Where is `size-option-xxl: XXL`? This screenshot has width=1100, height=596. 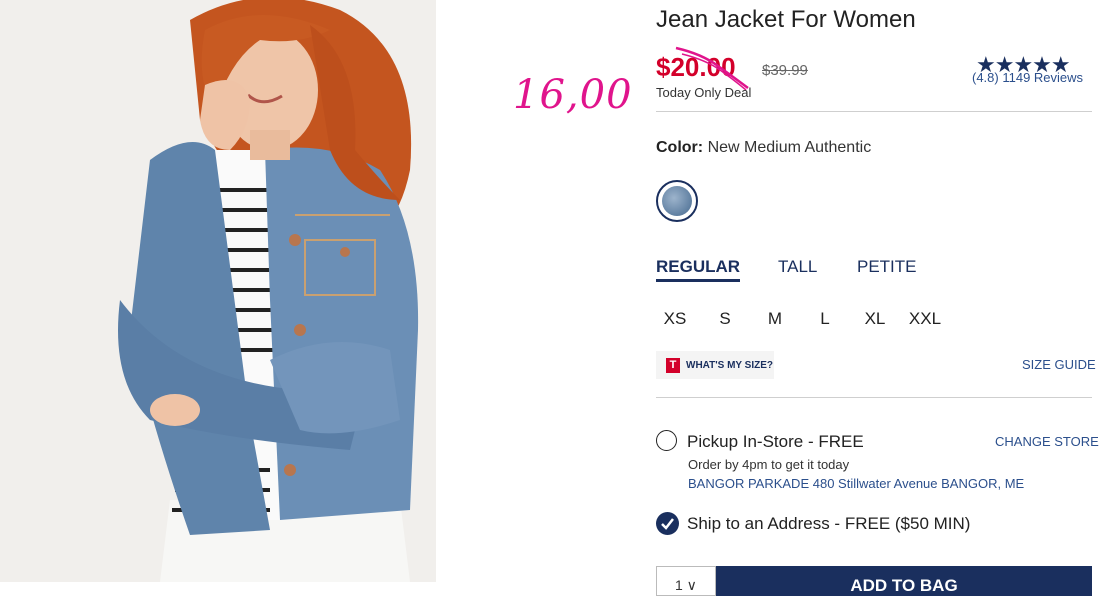 size-option-xxl: XXL is located at coordinates (925, 319).